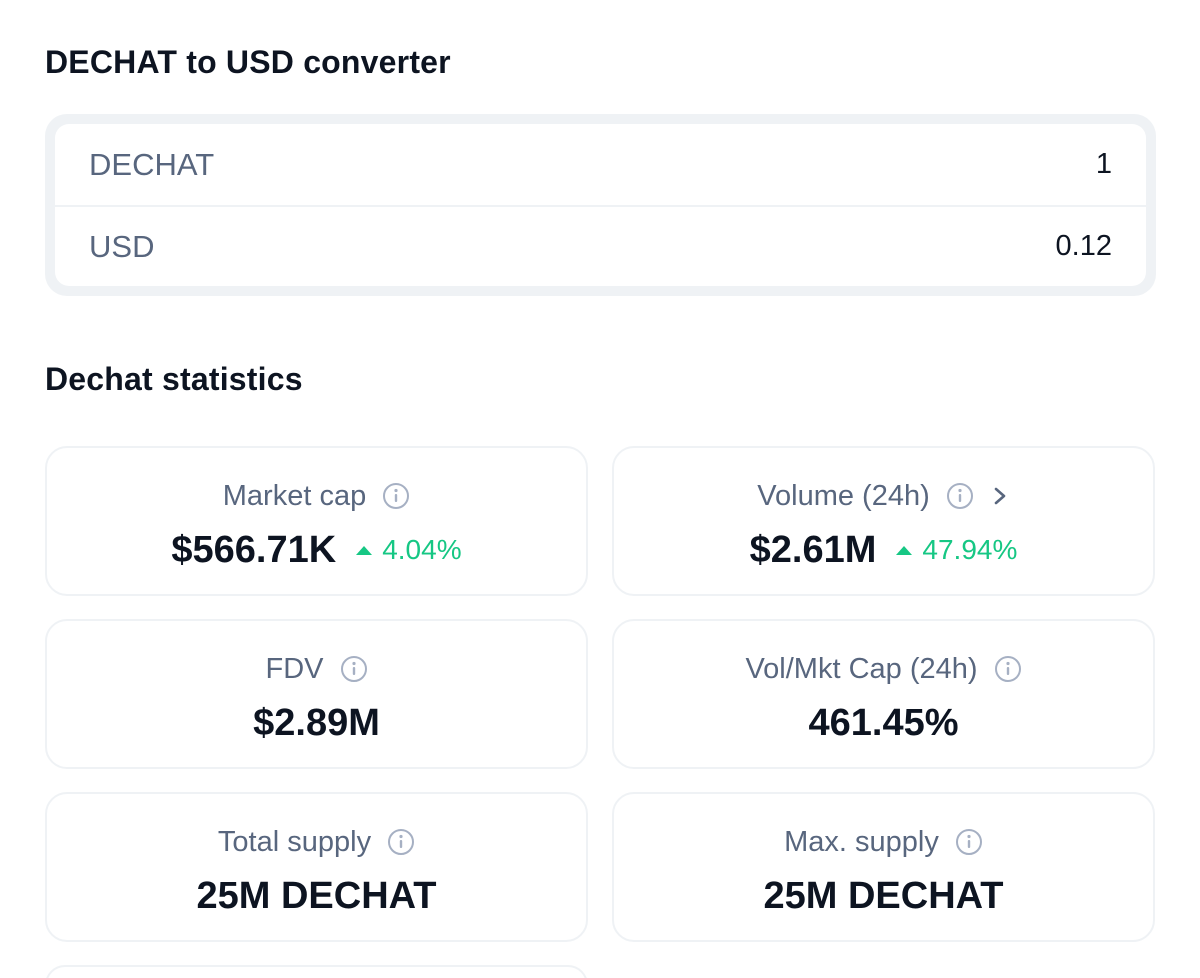  I want to click on change-badge: 4.04%, so click(409, 550).